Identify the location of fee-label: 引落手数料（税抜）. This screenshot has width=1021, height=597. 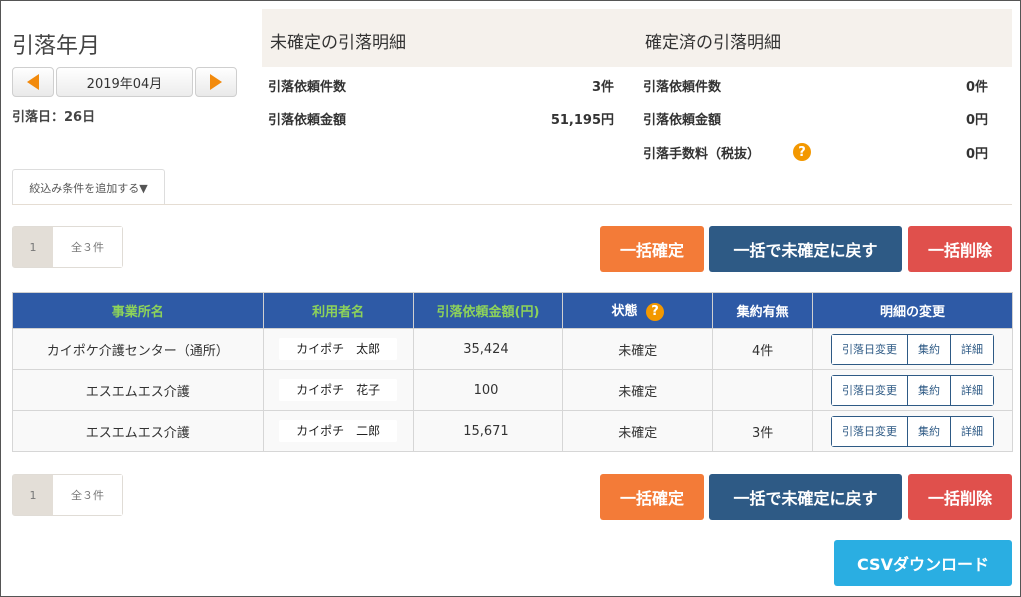
(702, 154).